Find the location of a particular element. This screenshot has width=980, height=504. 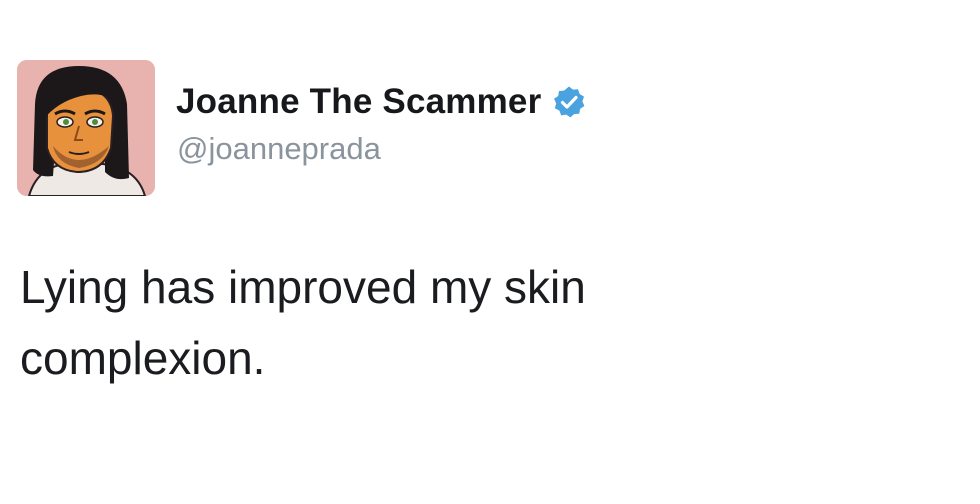

author-handle: @joanneprada is located at coordinates (279, 149).